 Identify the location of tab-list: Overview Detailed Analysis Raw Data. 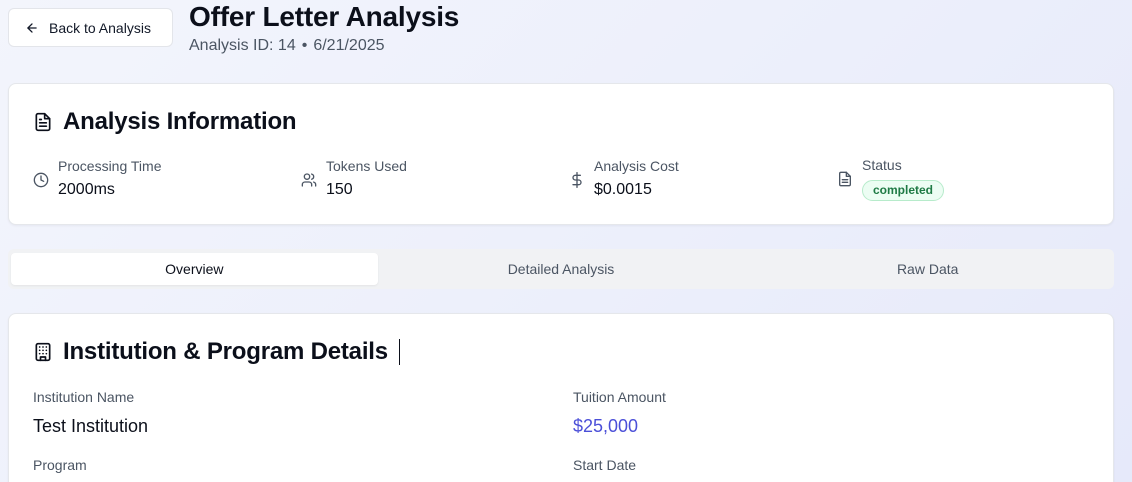
(561, 269).